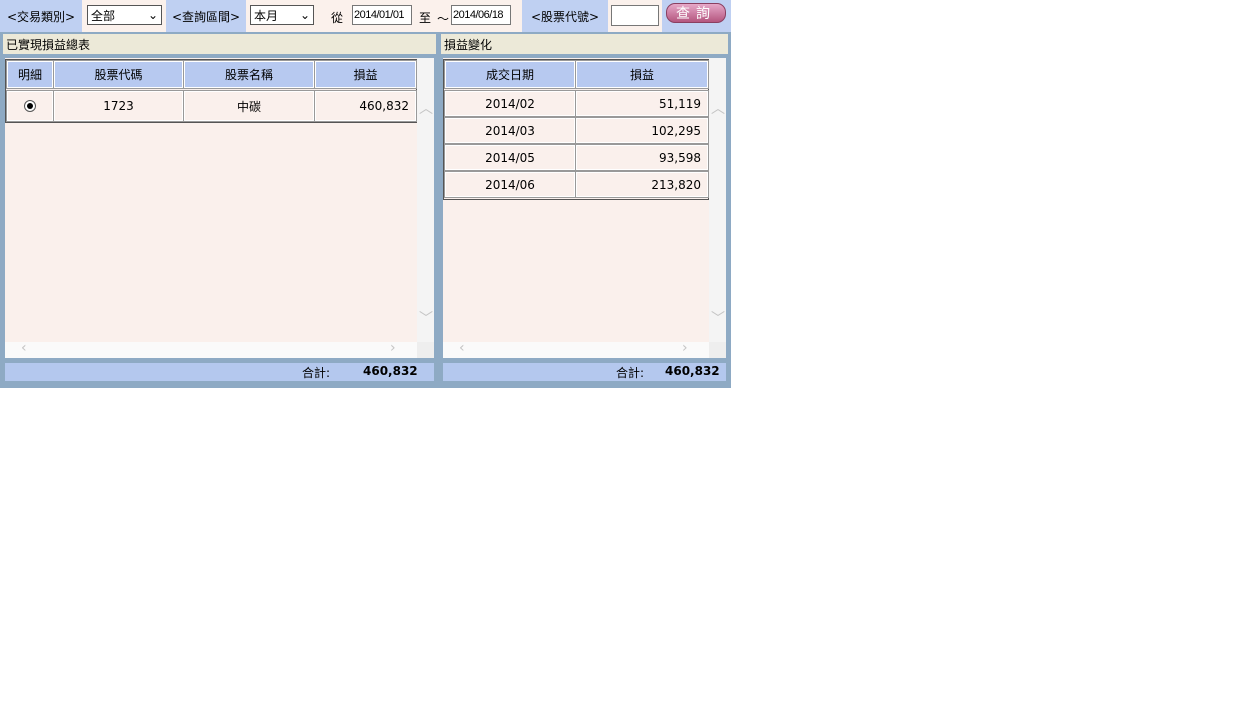 Image resolution: width=1257 pixels, height=707 pixels. Describe the element at coordinates (103, 15) in the screenshot. I see `trade-type-value: 全部` at that location.